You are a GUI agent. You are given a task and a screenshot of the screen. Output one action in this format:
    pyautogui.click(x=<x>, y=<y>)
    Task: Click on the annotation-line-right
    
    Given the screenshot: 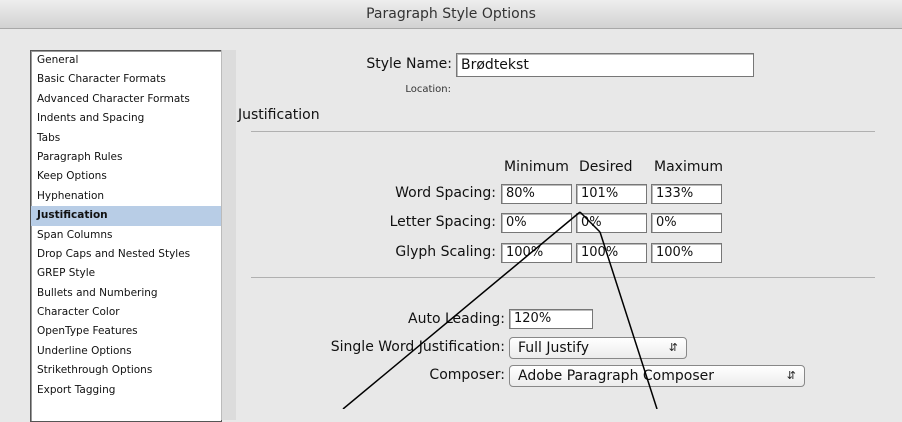 What is the action you would take?
    pyautogui.click(x=628, y=320)
    